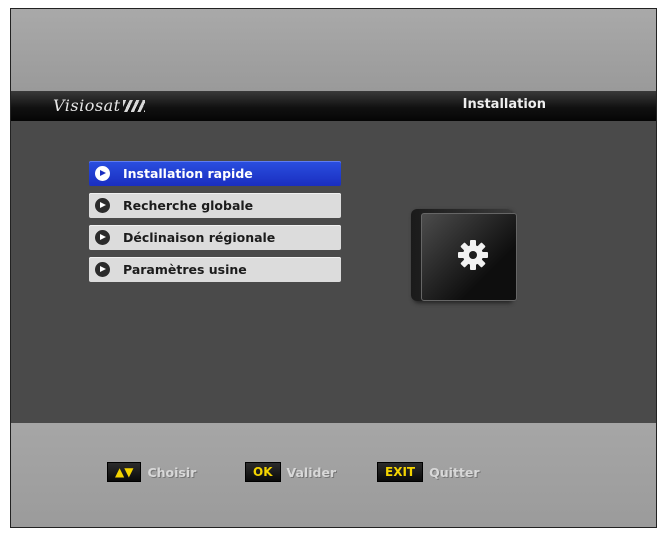 This screenshot has width=665, height=534. I want to click on page-title: Installation, so click(504, 104).